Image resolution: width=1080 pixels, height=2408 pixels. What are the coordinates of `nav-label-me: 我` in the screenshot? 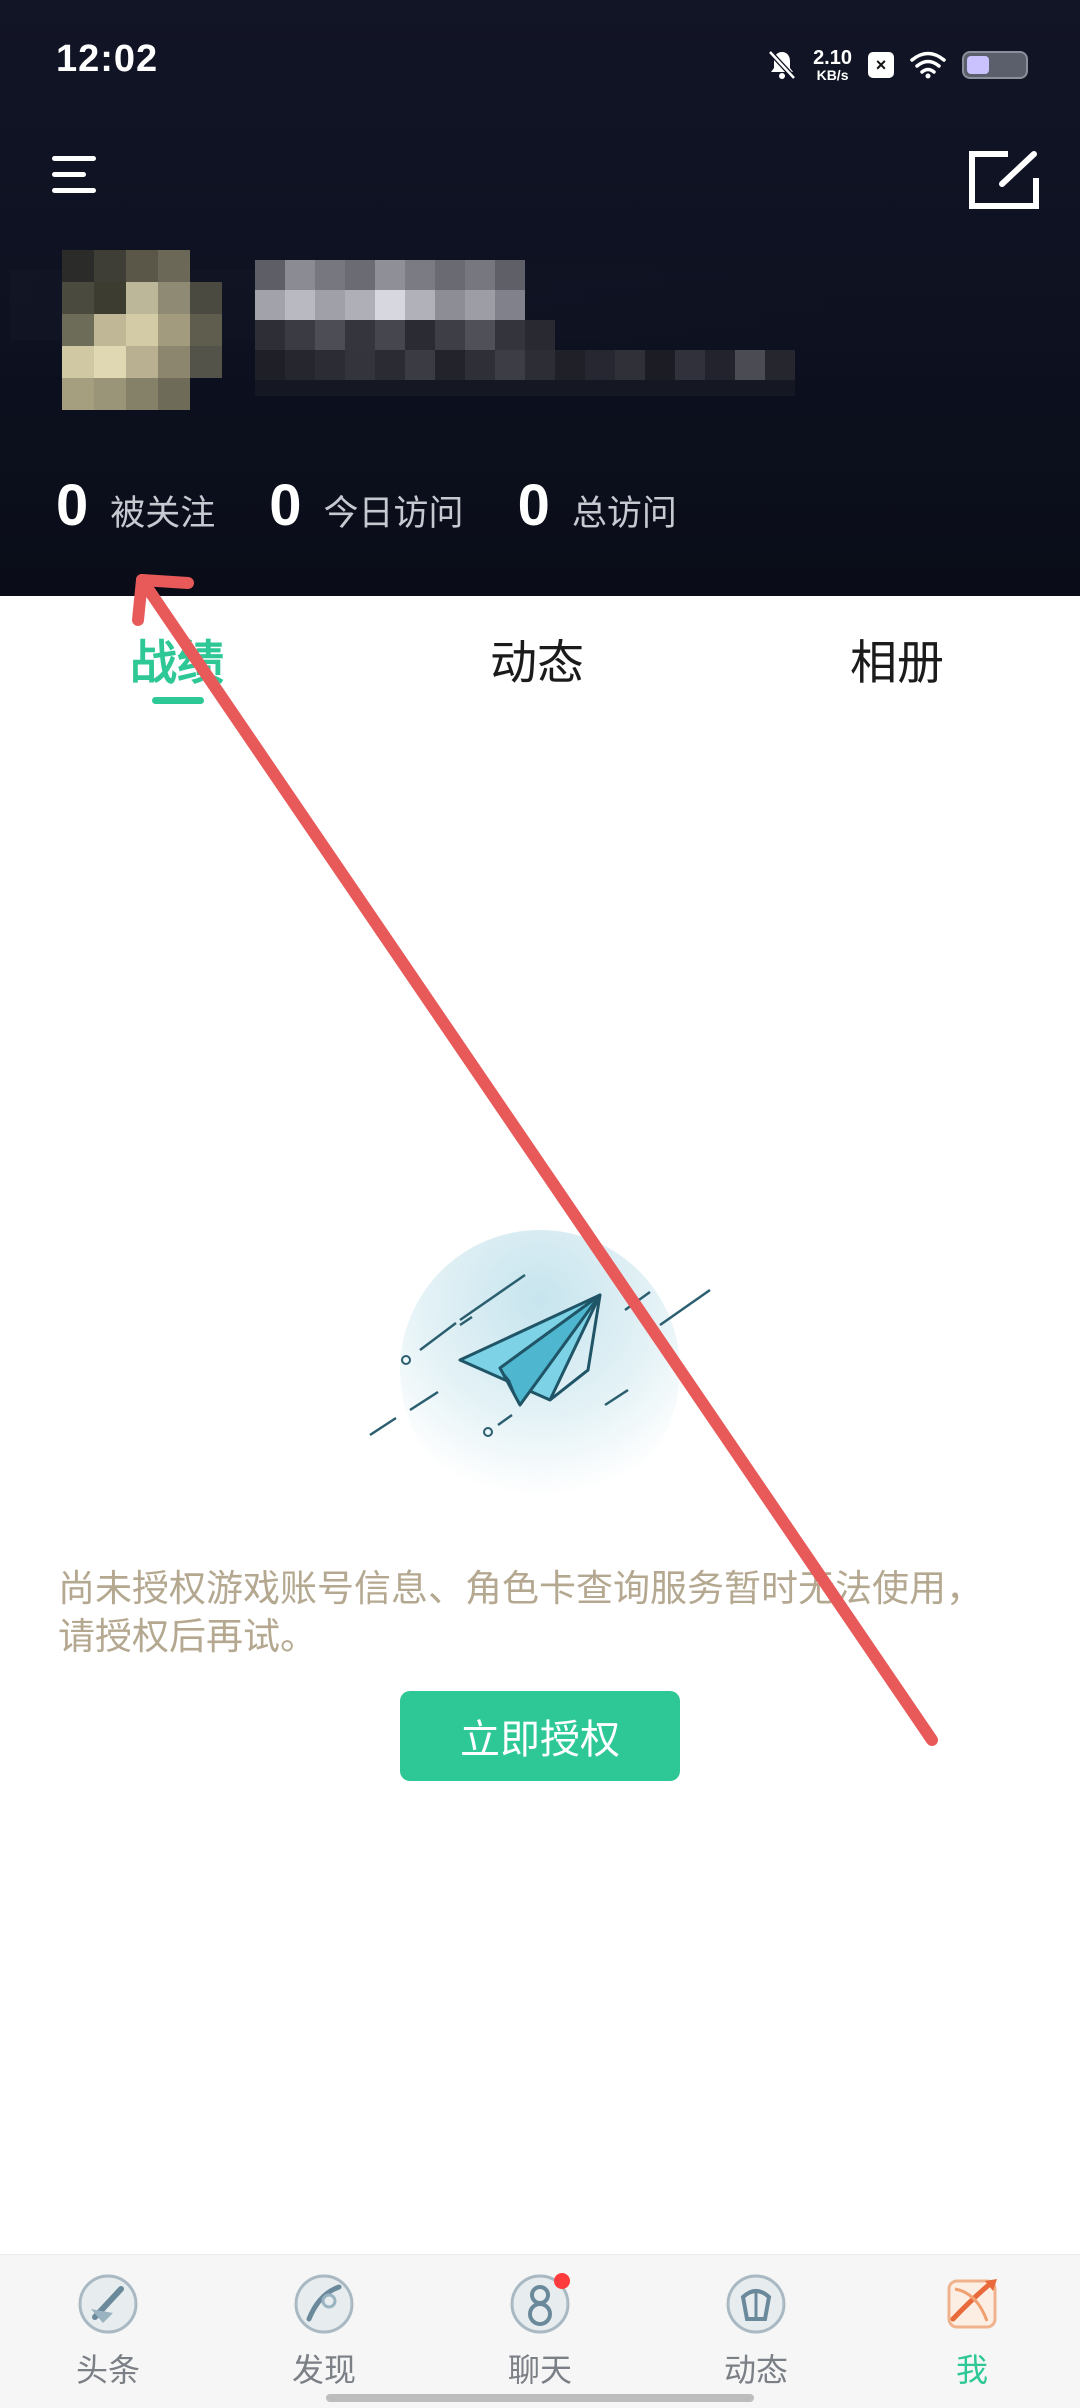 It's located at (971, 2370).